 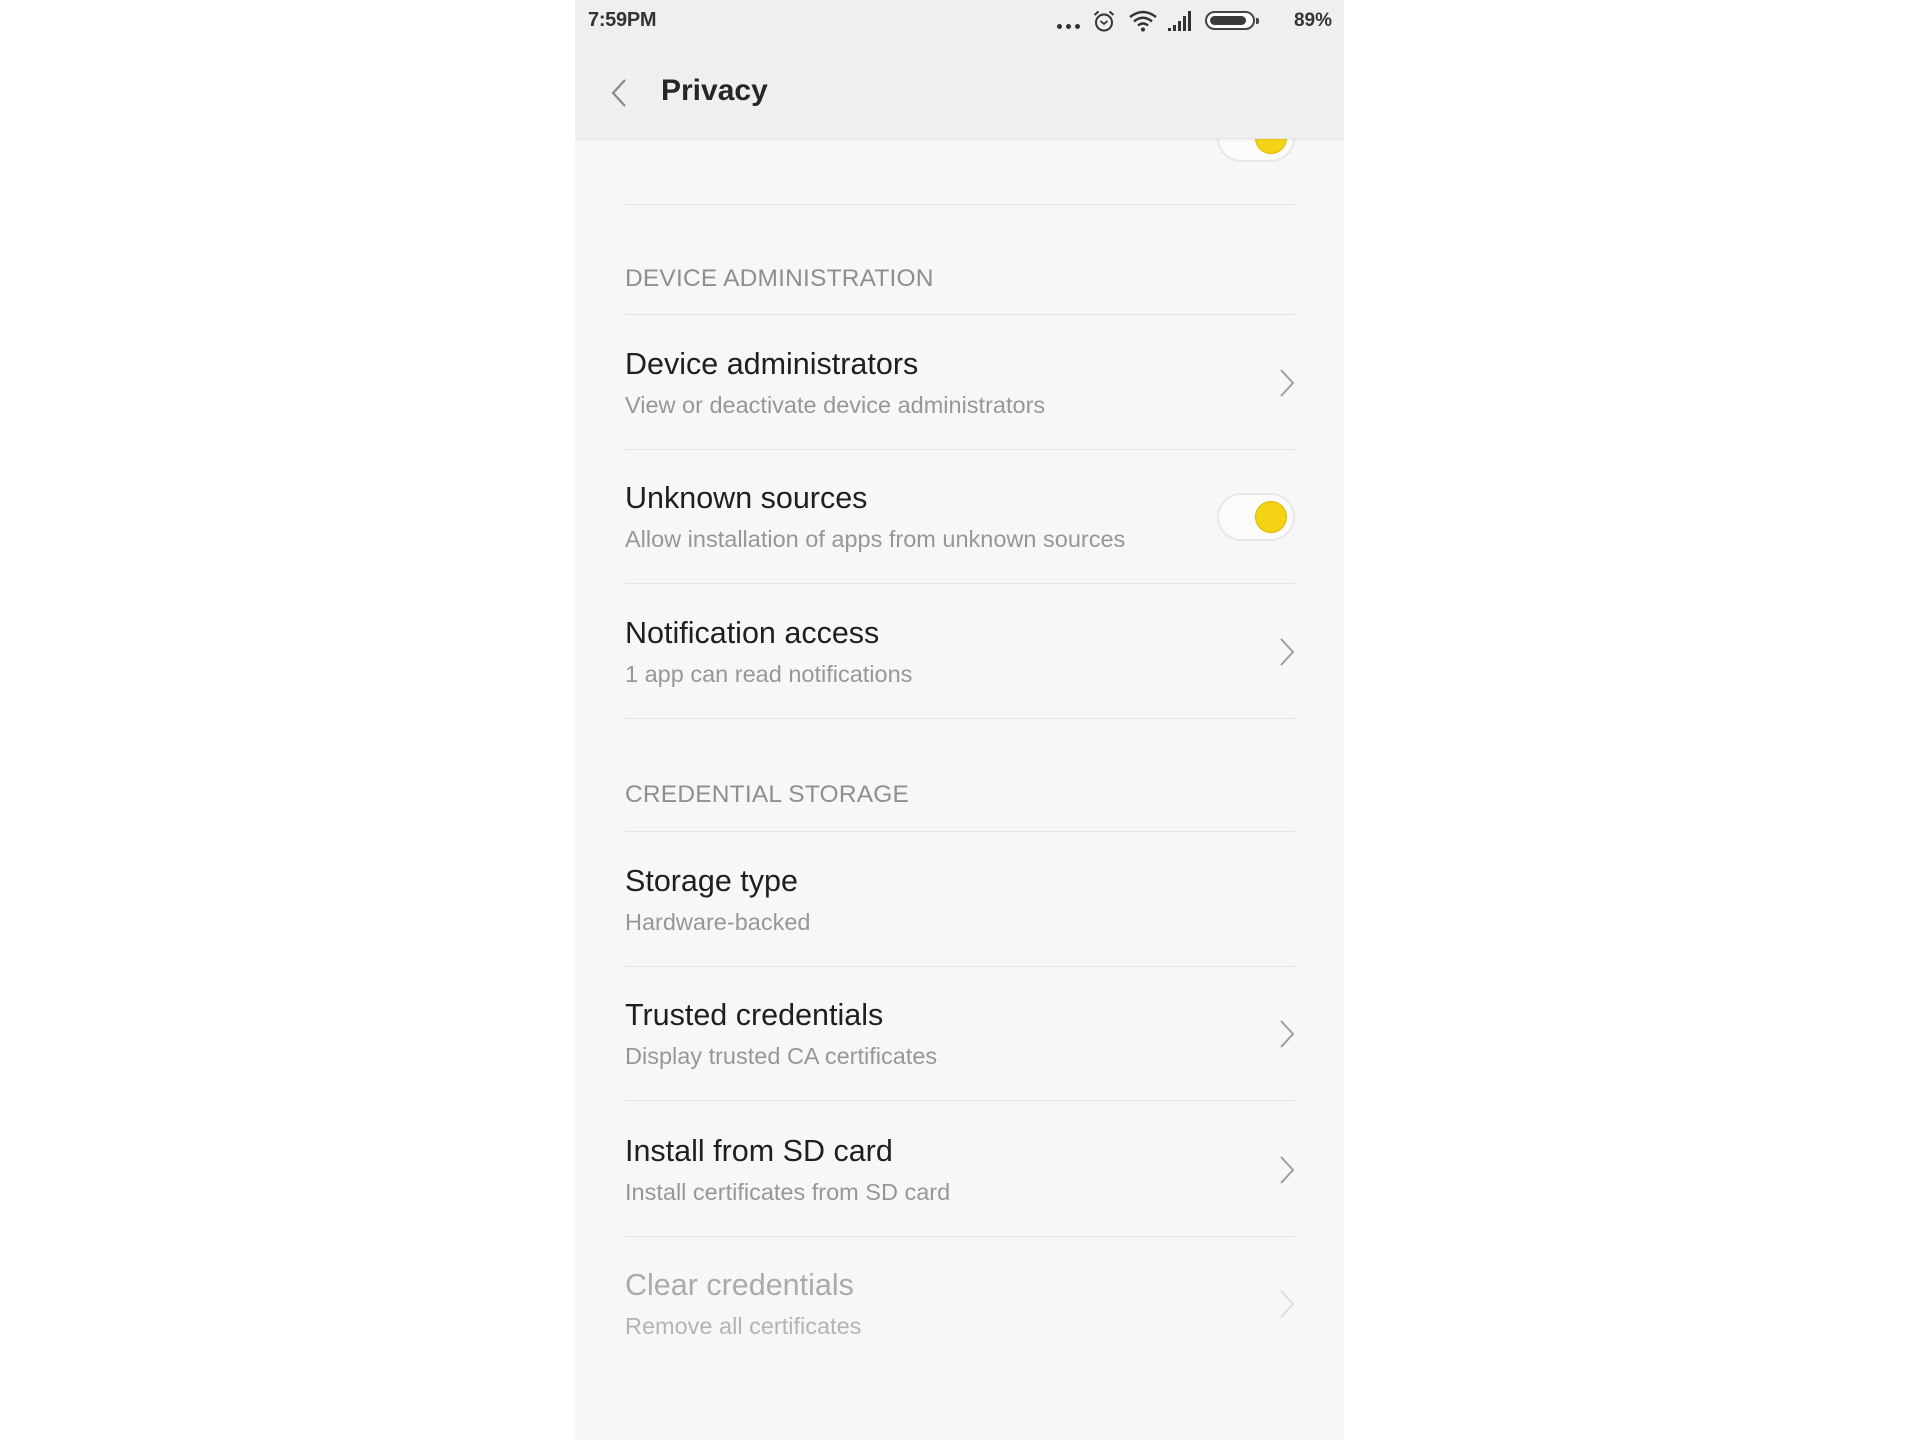 I want to click on setting-subtitle: Display trusted CA certificates, so click(x=781, y=1056).